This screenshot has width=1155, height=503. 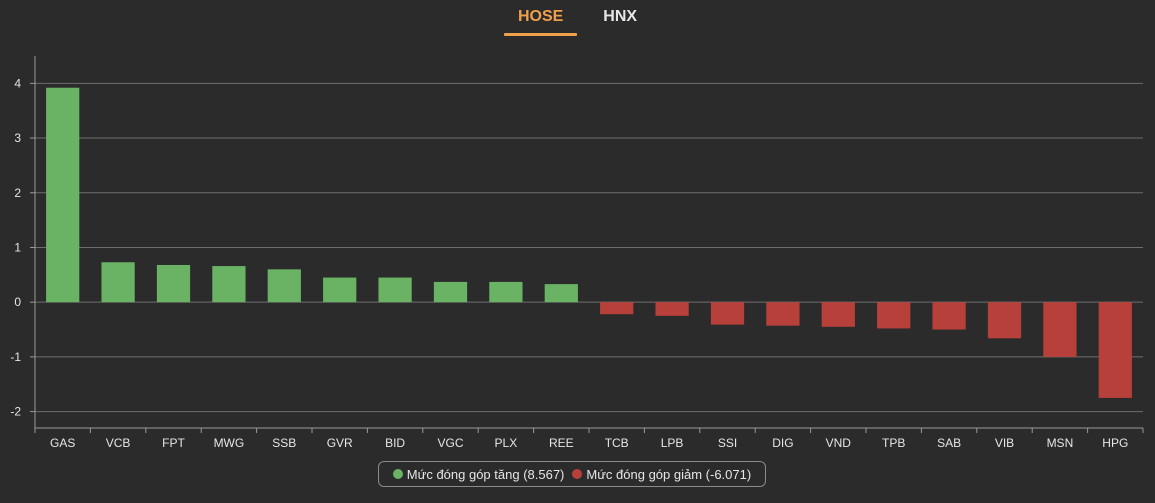 I want to click on bar-plx, so click(x=506, y=292).